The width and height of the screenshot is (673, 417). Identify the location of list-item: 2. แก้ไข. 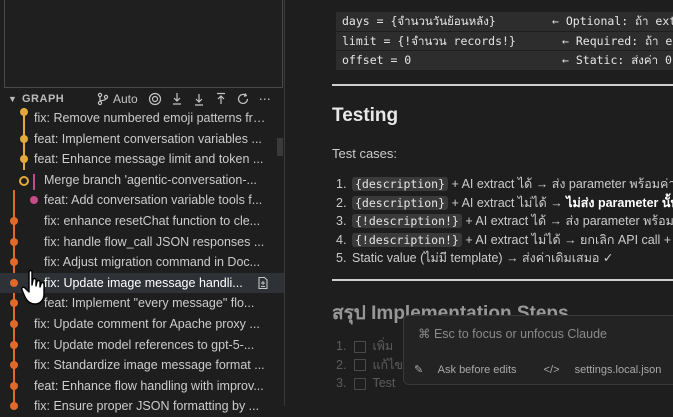
(369, 365).